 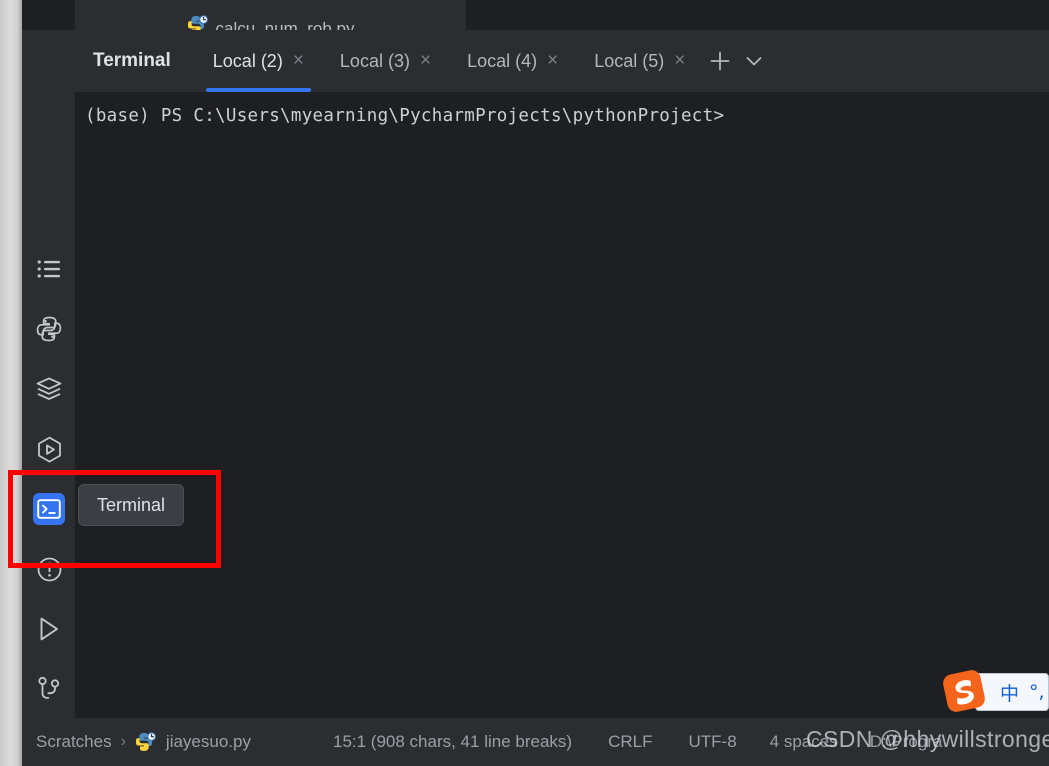 I want to click on editor-tab-strip: calcu_num_rob.py, so click(x=535, y=15).